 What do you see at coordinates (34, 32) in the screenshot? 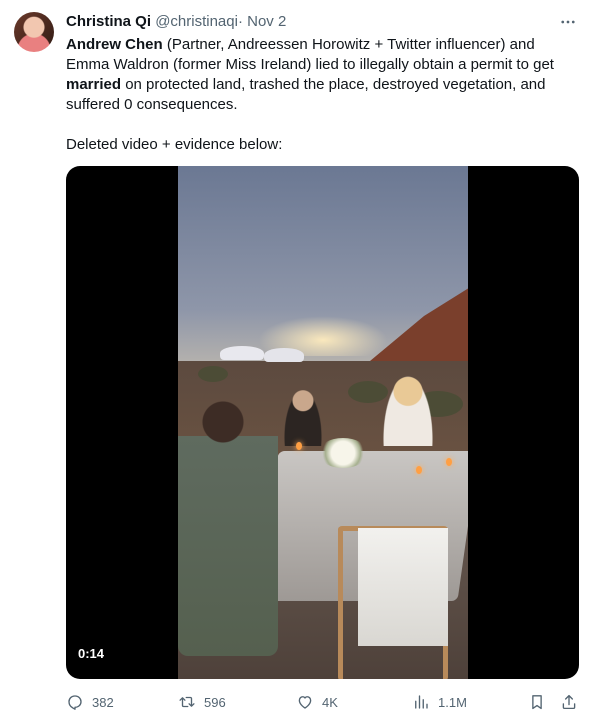
I see `avatar` at bounding box center [34, 32].